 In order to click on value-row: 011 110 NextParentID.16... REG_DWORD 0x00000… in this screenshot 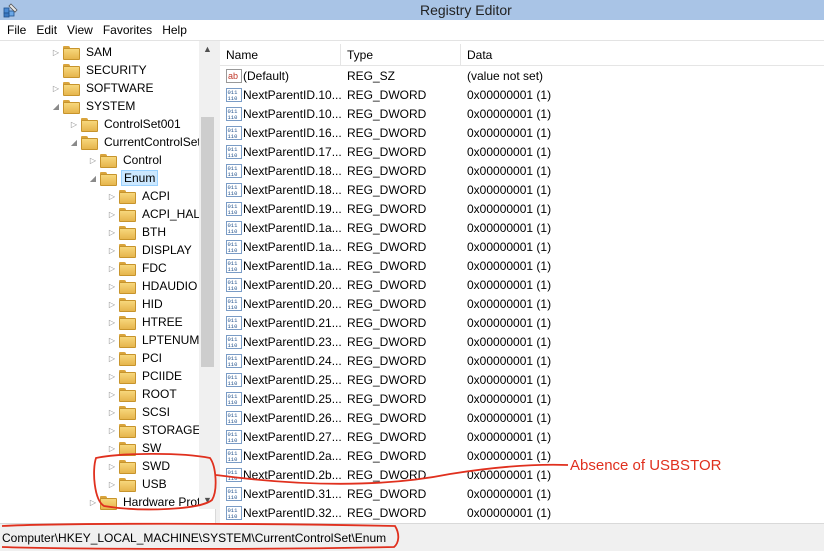, I will do `click(522, 133)`.